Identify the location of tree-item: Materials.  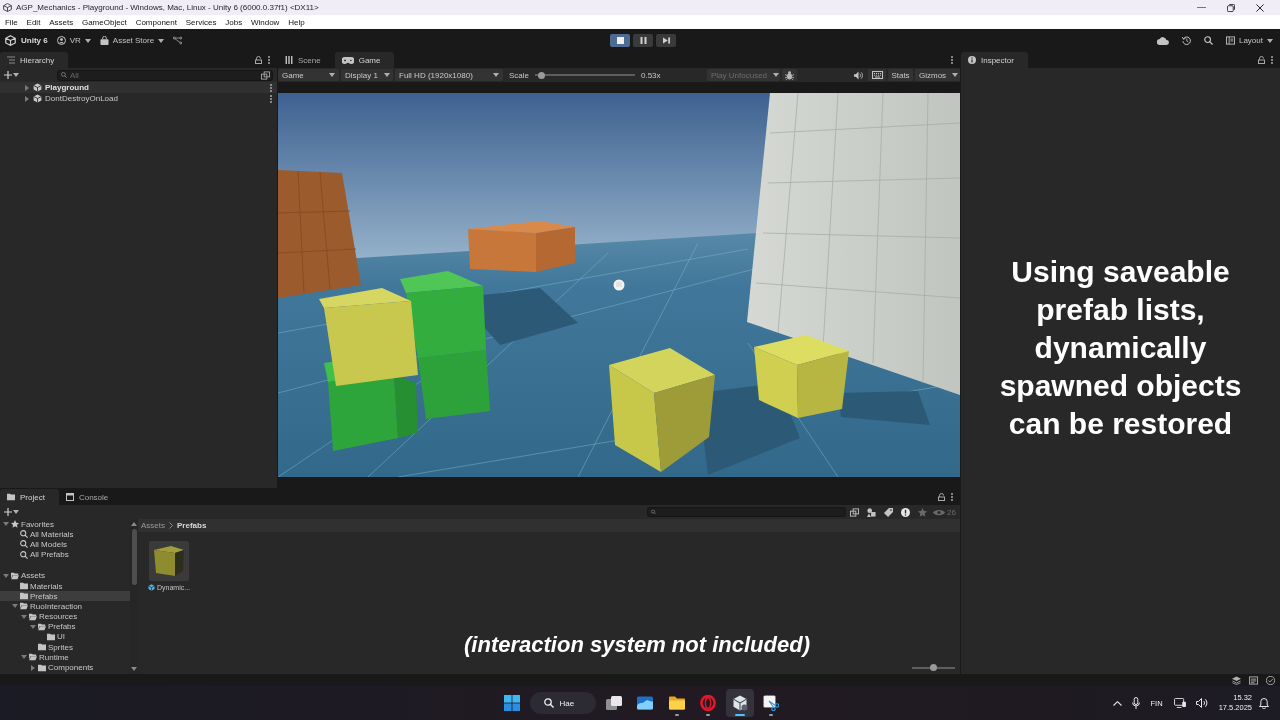
(65, 586).